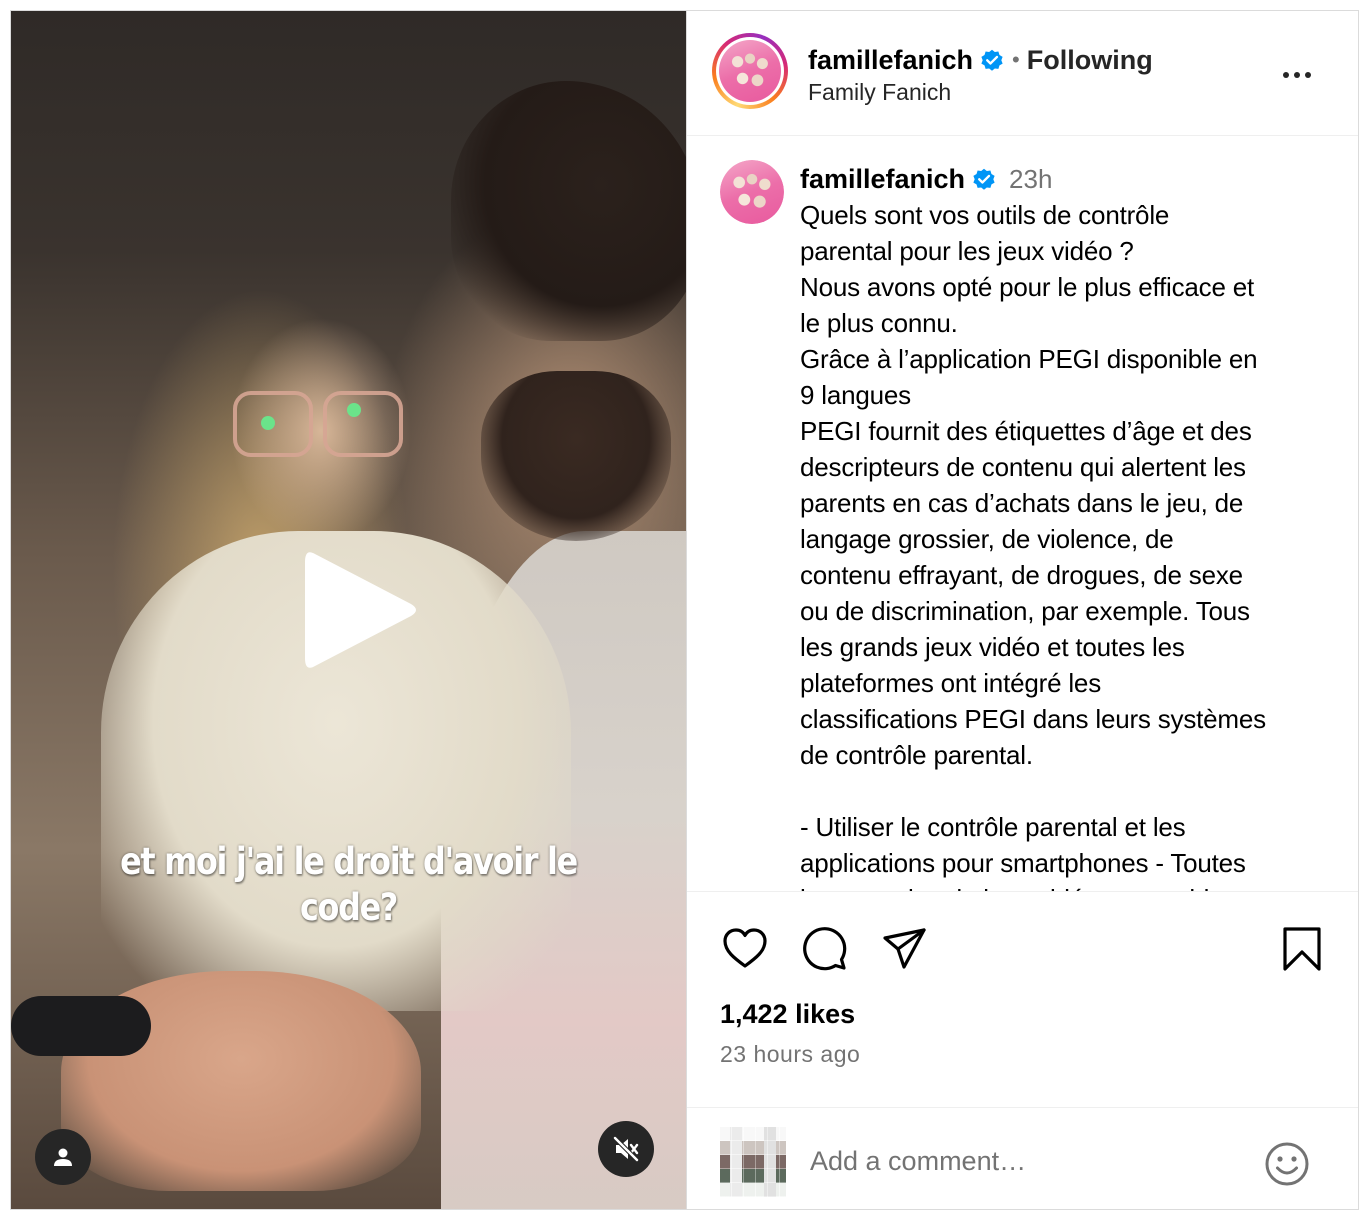  I want to click on heart-icon, so click(745, 949).